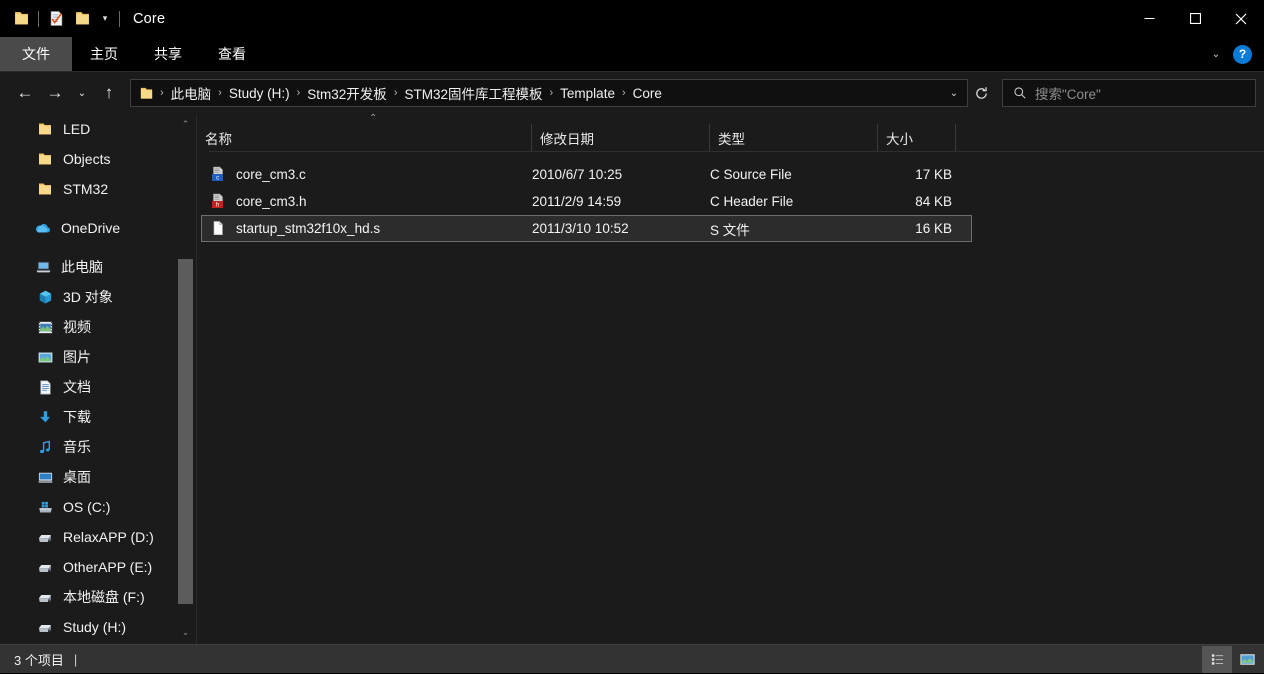 This screenshot has width=1264, height=674. Describe the element at coordinates (1129, 93) in the screenshot. I see `search-box: 搜索"Core"` at that location.